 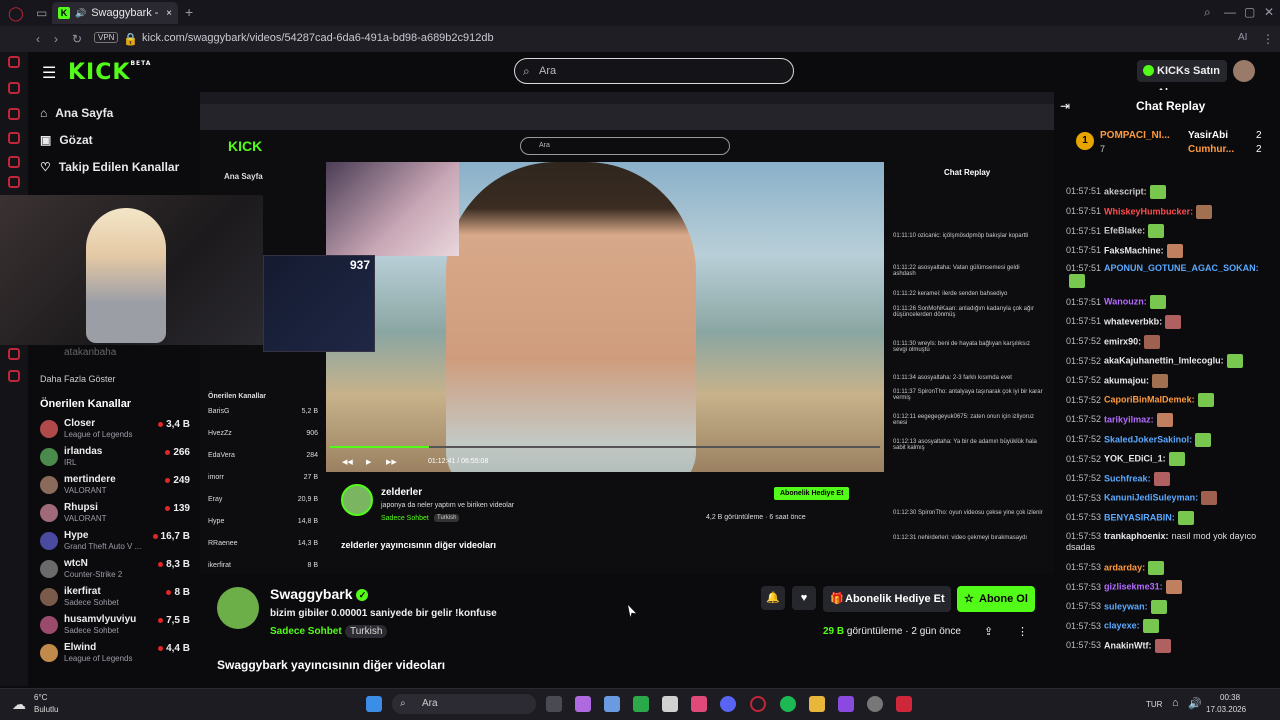 I want to click on pin-icon, so click(x=14, y=182).